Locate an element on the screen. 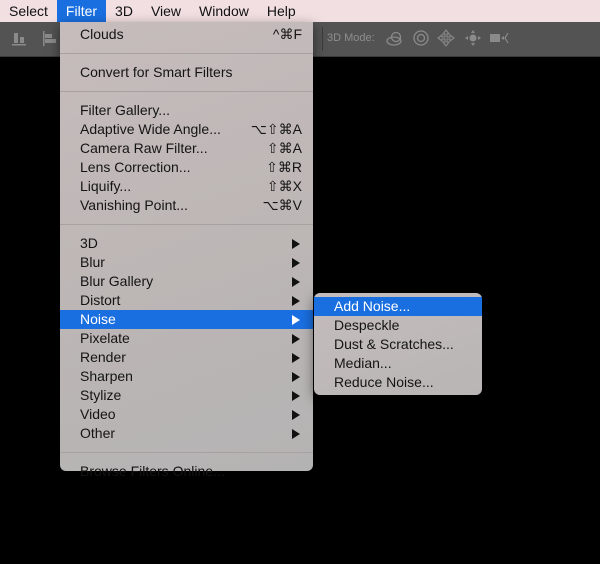  slide-3d-icon is located at coordinates (473, 38).